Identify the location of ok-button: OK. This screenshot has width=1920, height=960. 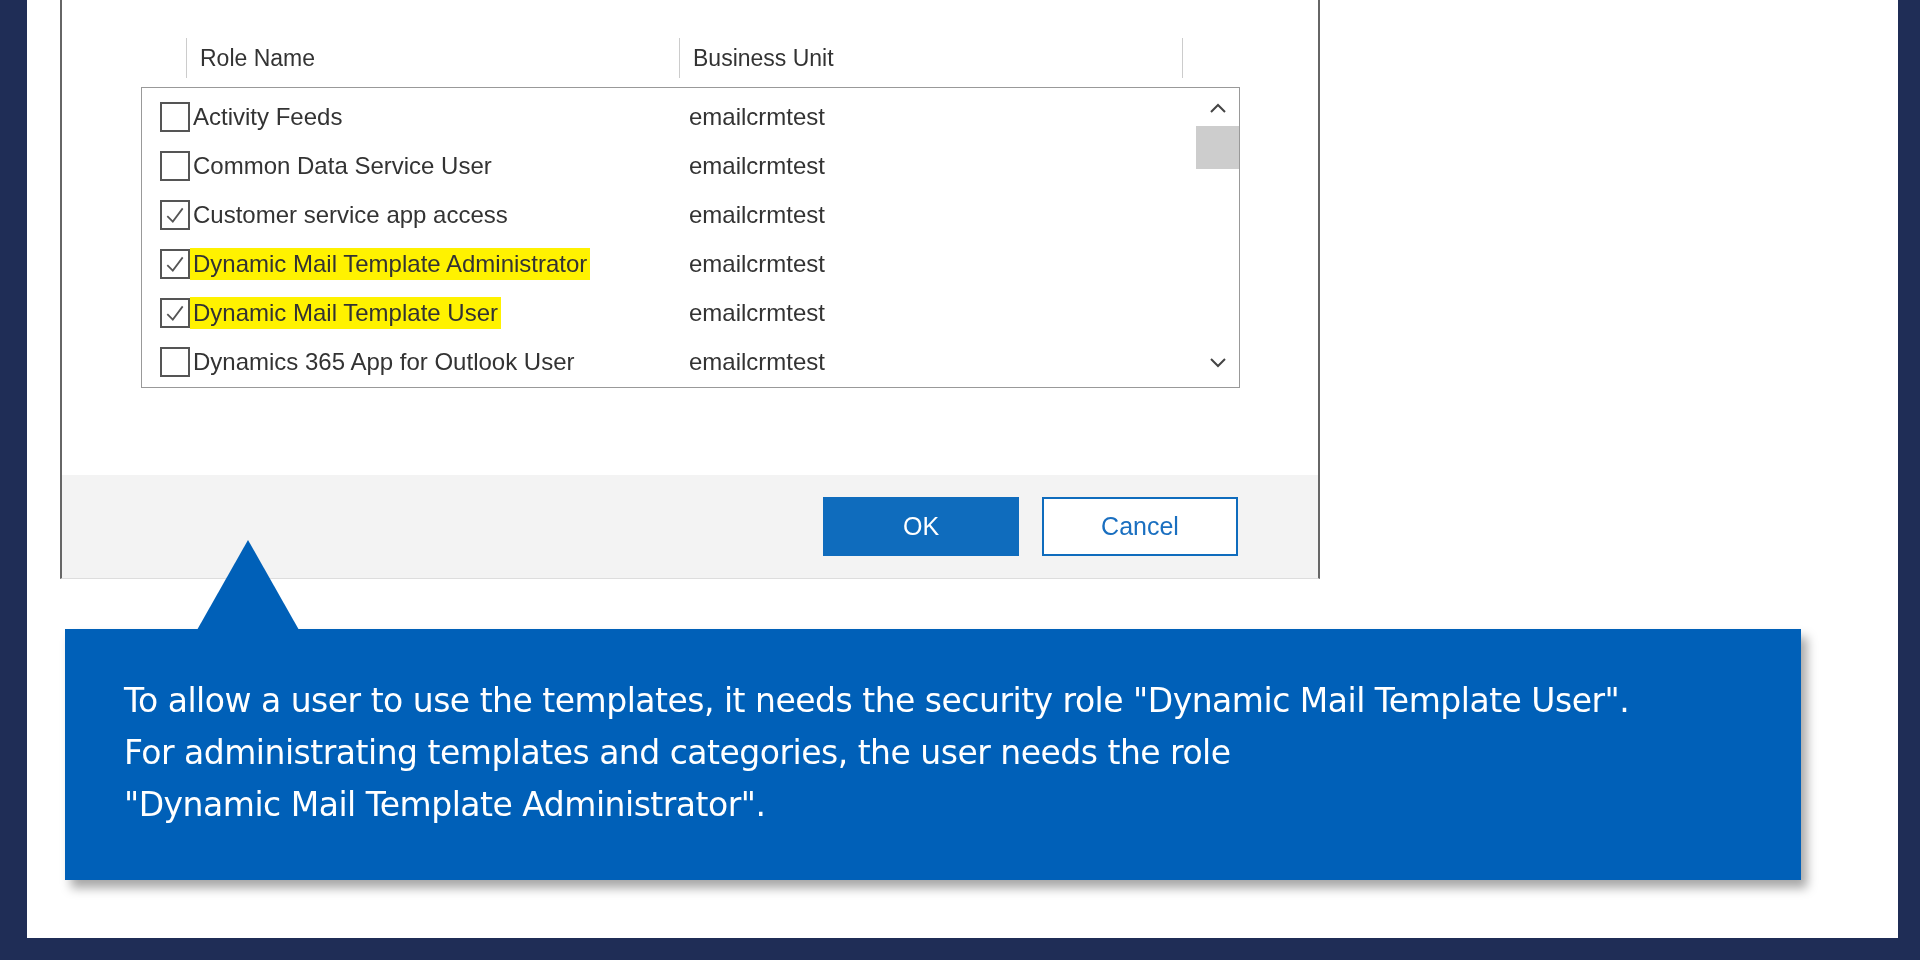
(921, 526).